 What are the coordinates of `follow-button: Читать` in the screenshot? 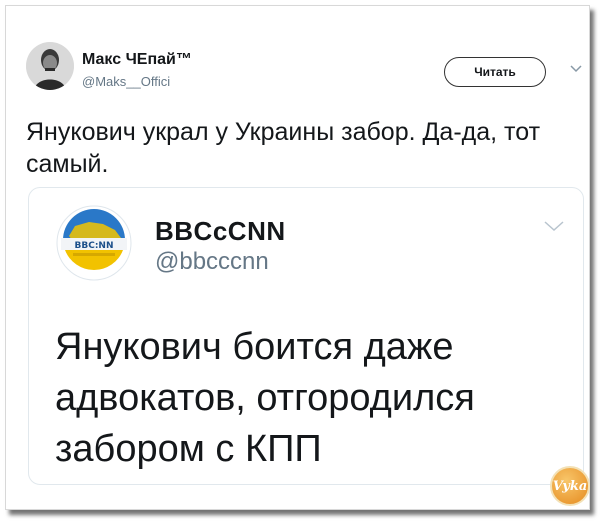 It's located at (495, 72).